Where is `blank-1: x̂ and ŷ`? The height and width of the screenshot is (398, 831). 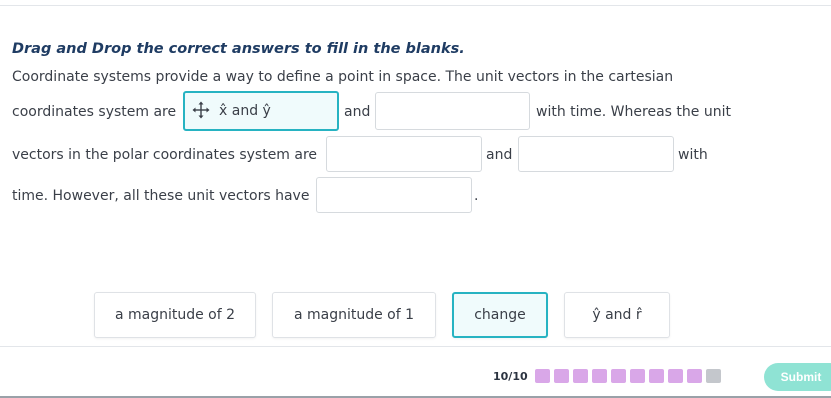
blank-1: x̂ and ŷ is located at coordinates (261, 111).